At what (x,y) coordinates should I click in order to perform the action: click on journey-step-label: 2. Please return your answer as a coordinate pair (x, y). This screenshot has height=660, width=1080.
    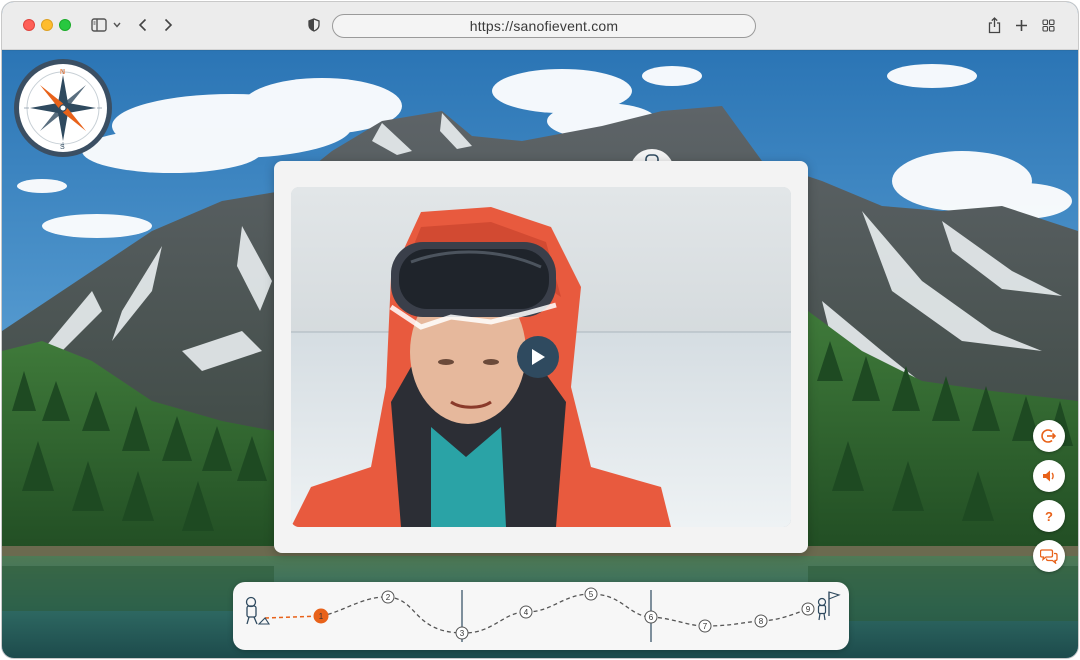
    Looking at the image, I should click on (388, 597).